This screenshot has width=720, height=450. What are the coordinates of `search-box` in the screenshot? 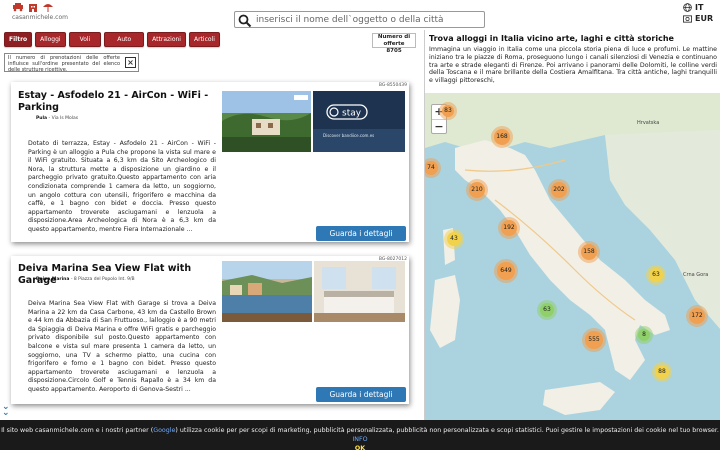 It's located at (359, 19).